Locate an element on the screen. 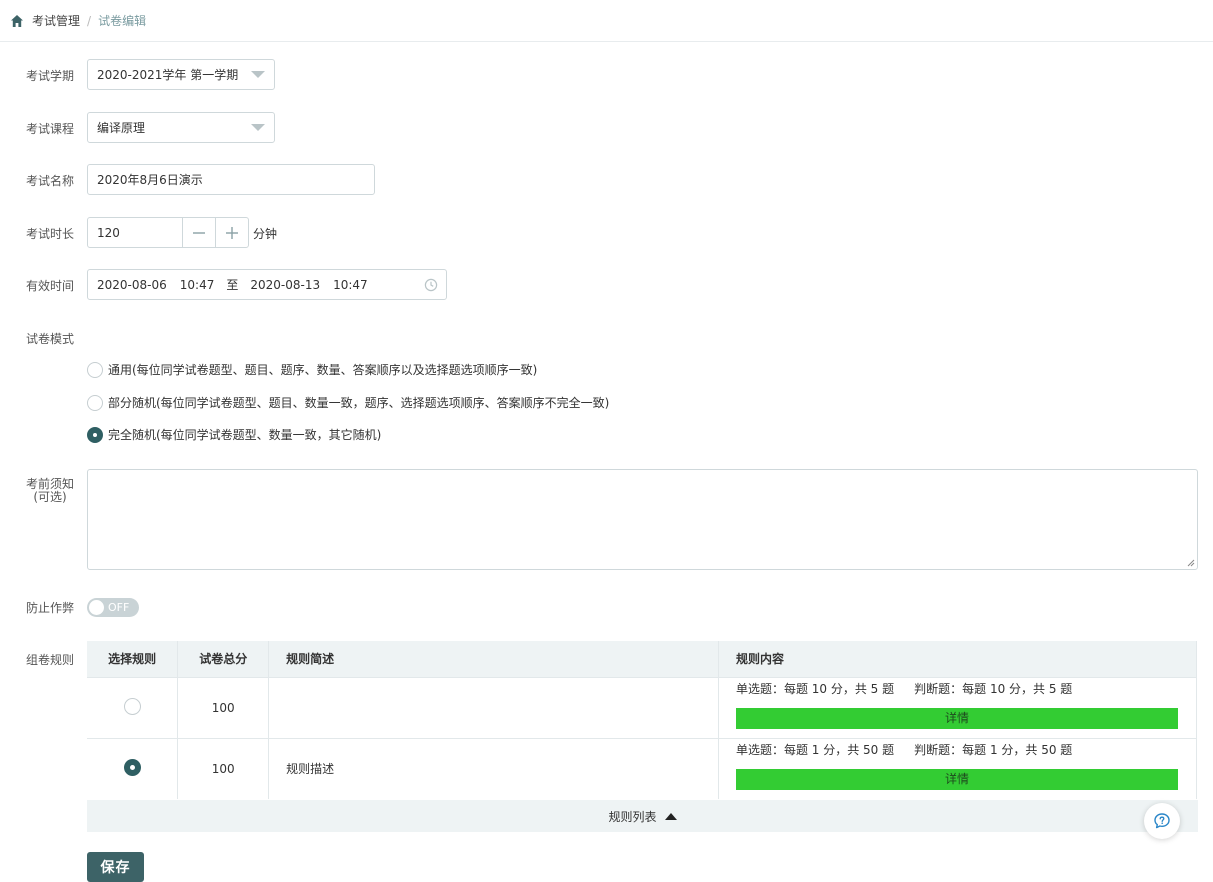 This screenshot has height=882, width=1213. breadcrumb-paper-edit: 试卷编辑 is located at coordinates (122, 21).